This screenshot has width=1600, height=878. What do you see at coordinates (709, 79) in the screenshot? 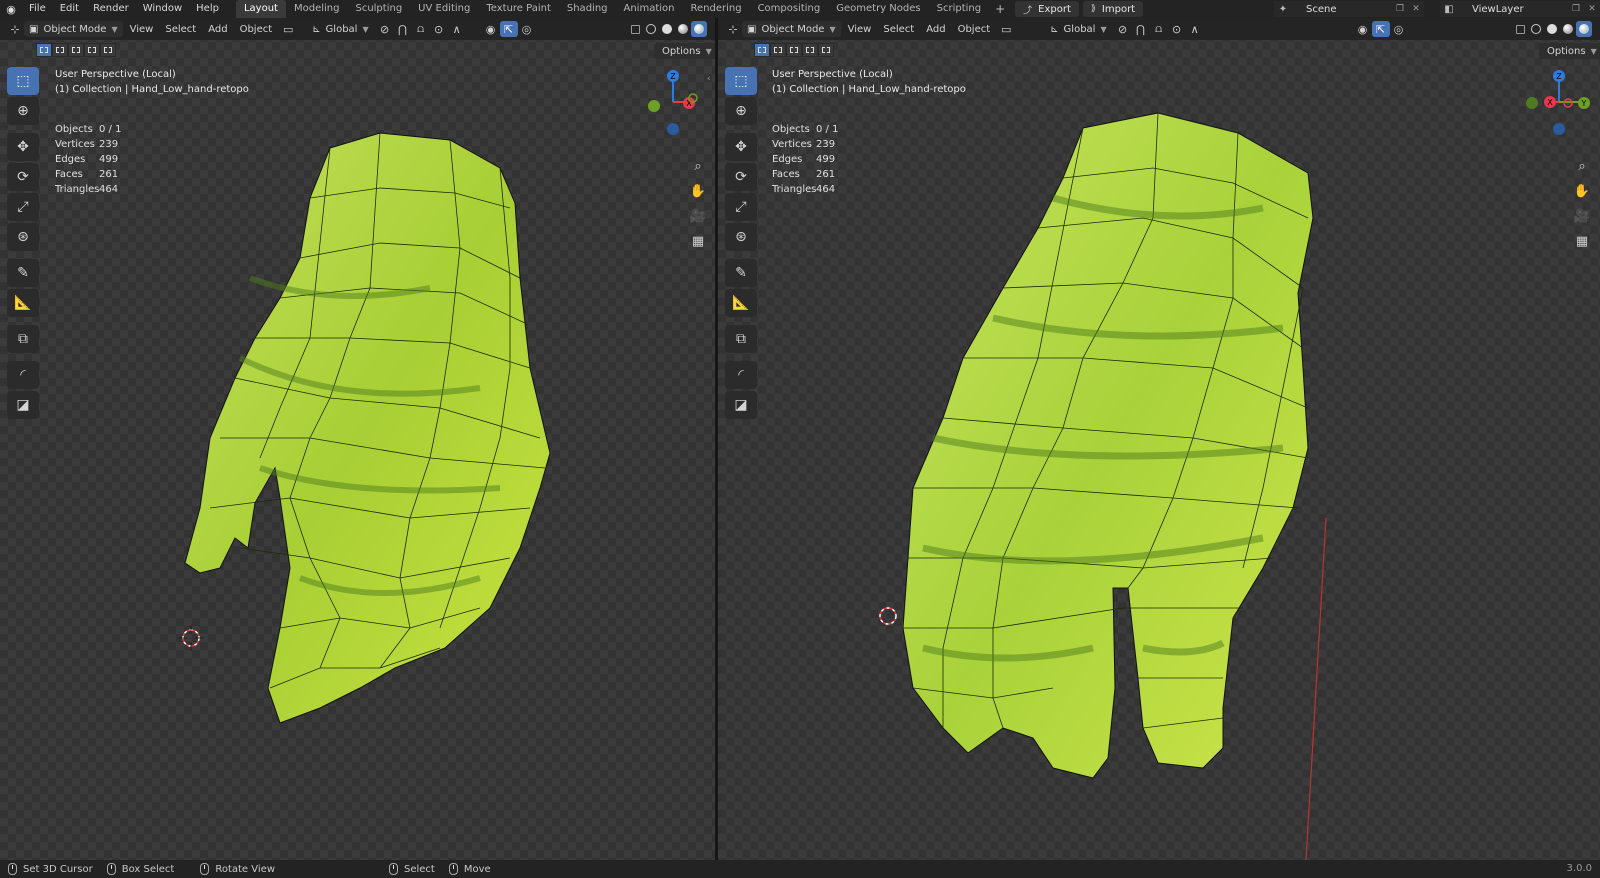
I see `collapse-arrow-icon: ‹` at bounding box center [709, 79].